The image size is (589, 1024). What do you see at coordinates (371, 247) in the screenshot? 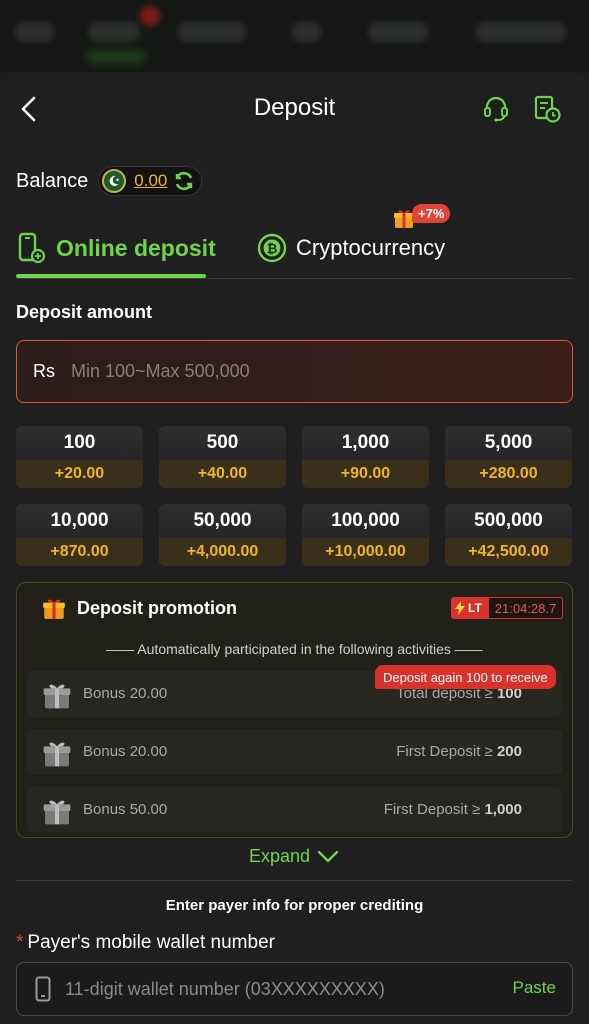
I see `tab-cryptocurrency-label: Cryptocurrency` at bounding box center [371, 247].